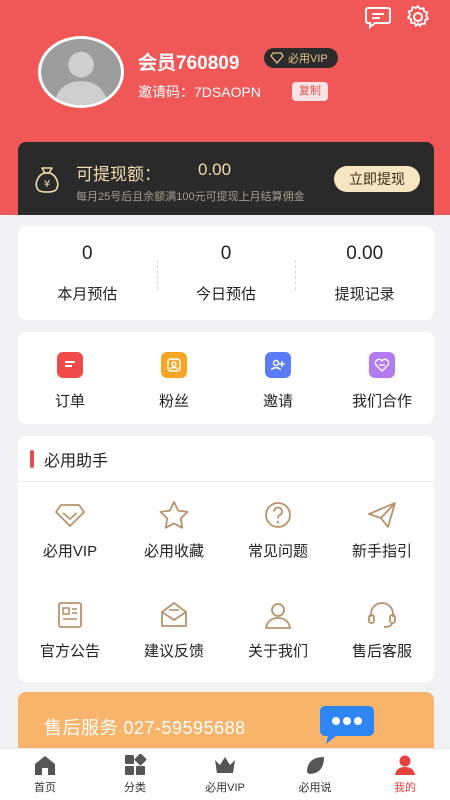  Describe the element at coordinates (174, 515) in the screenshot. I see `star-icon` at that location.